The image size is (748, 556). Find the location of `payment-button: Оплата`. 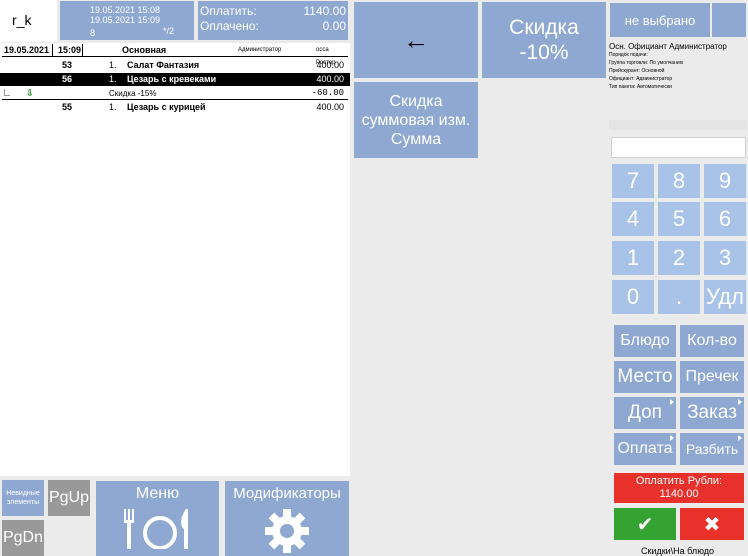

payment-button: Оплата is located at coordinates (645, 449).